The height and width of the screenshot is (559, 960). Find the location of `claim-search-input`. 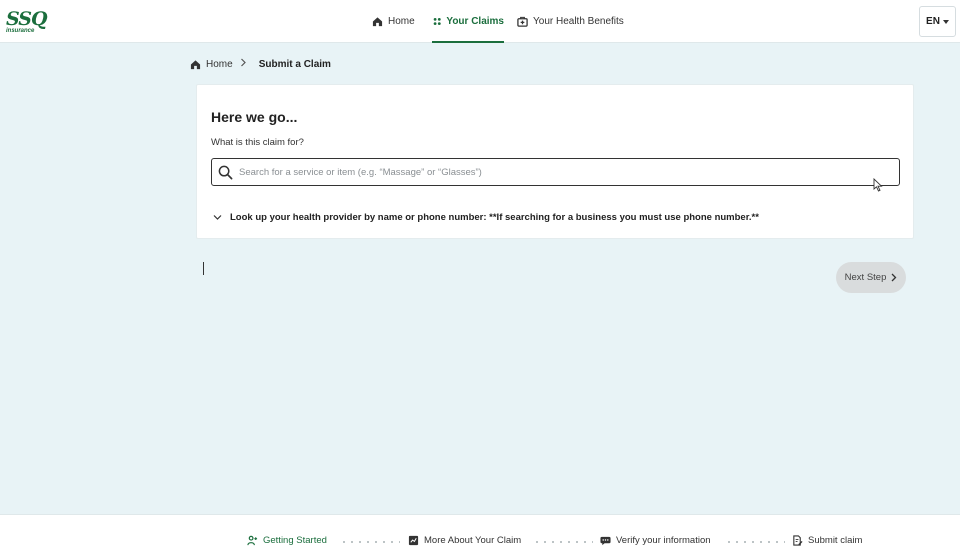

claim-search-input is located at coordinates (549, 172).